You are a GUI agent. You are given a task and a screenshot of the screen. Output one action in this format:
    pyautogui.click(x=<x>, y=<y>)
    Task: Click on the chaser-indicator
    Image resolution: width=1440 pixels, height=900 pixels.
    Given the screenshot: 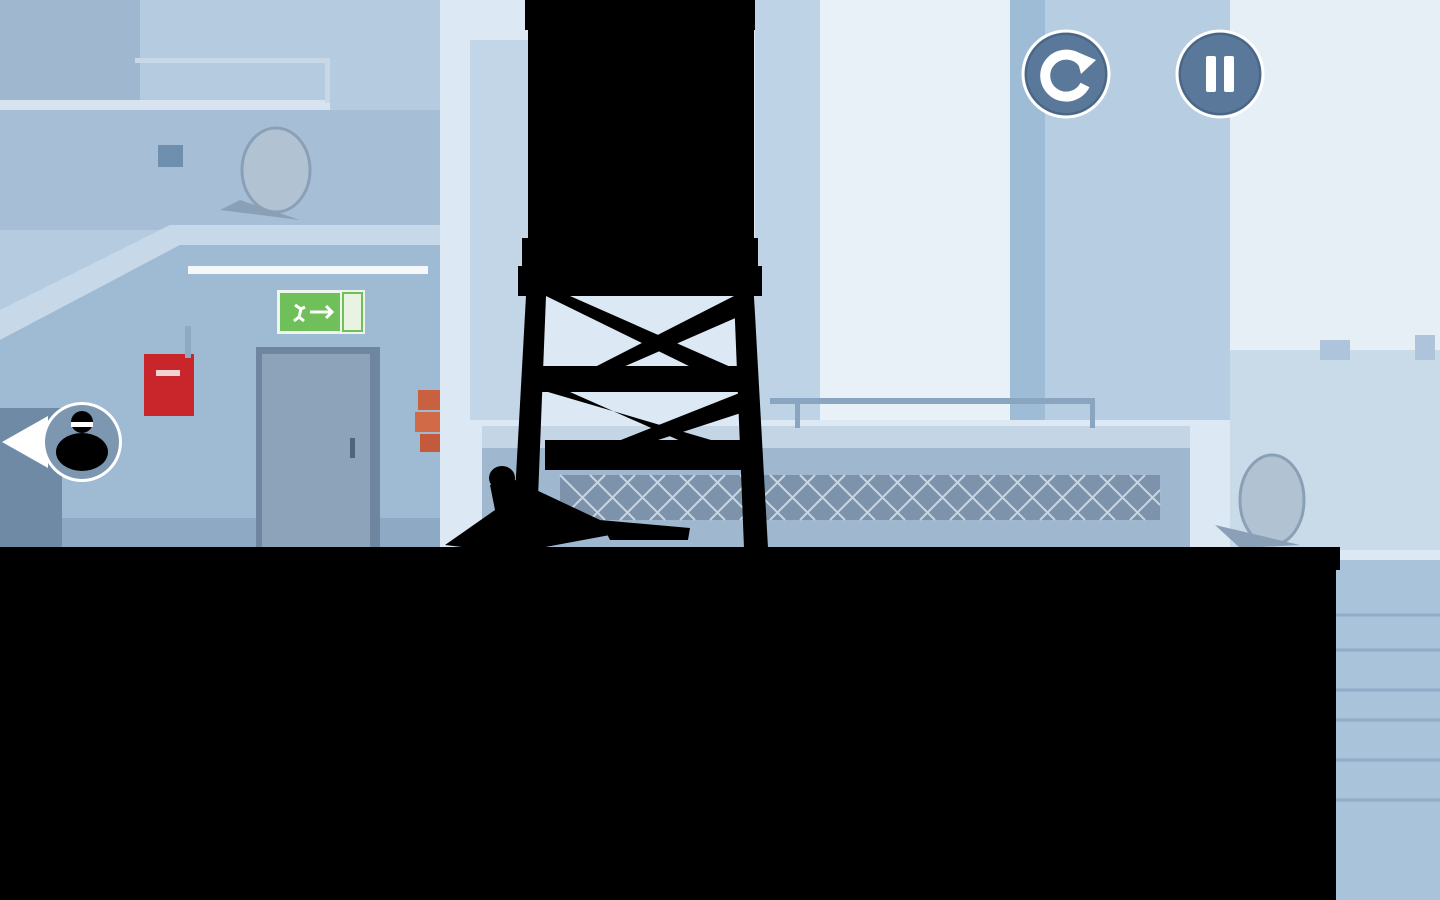 What is the action you would take?
    pyautogui.click(x=62, y=442)
    